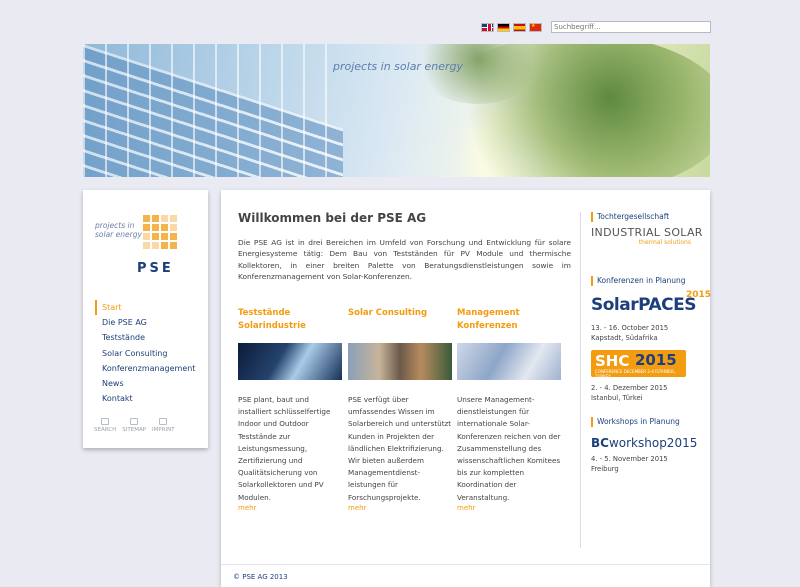 The height and width of the screenshot is (587, 800). What do you see at coordinates (503, 27) in the screenshot?
I see `flag-de-icon` at bounding box center [503, 27].